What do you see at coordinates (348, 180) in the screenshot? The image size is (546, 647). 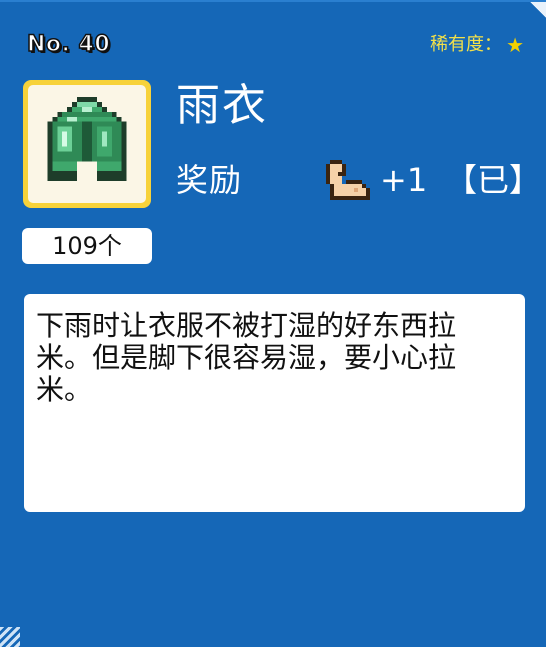 I see `flexed-arm-icon` at bounding box center [348, 180].